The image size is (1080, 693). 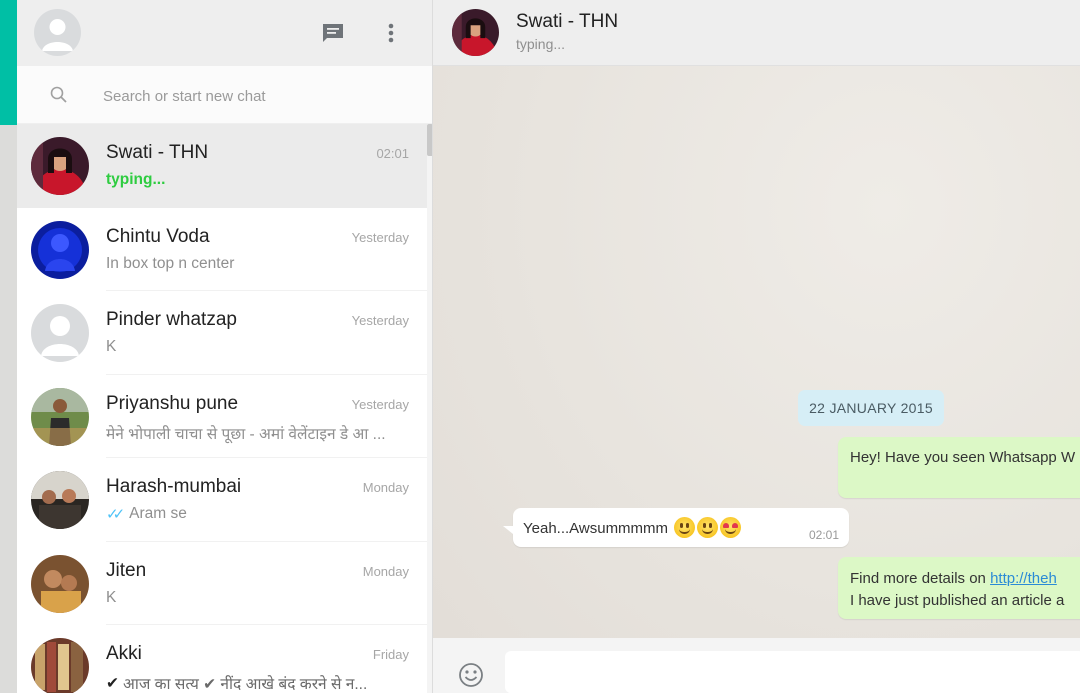 I want to click on chat-name: Akki, so click(x=124, y=653).